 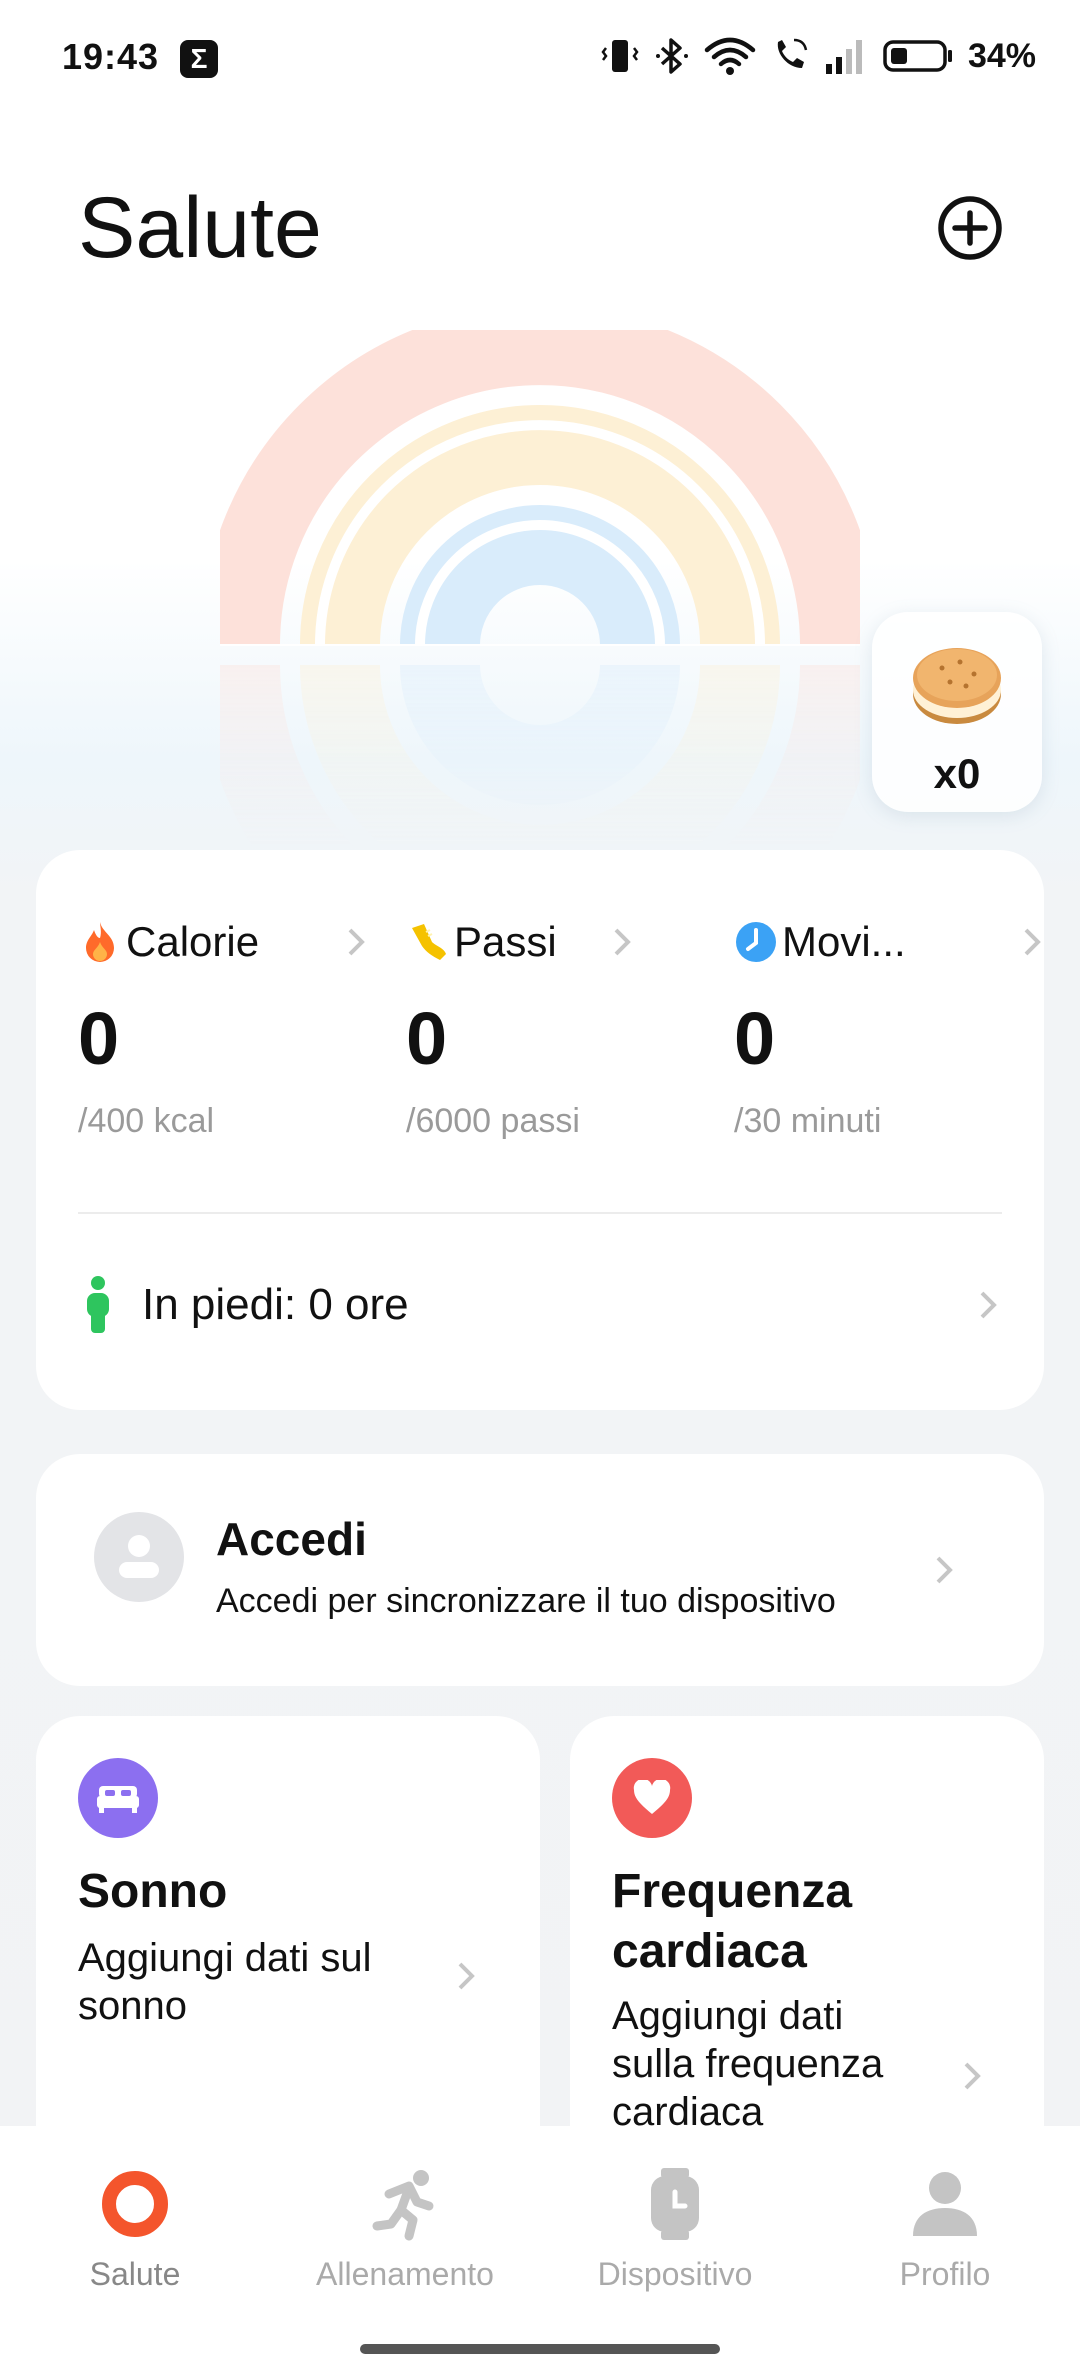 I want to click on steps-value: 0, so click(x=427, y=1038).